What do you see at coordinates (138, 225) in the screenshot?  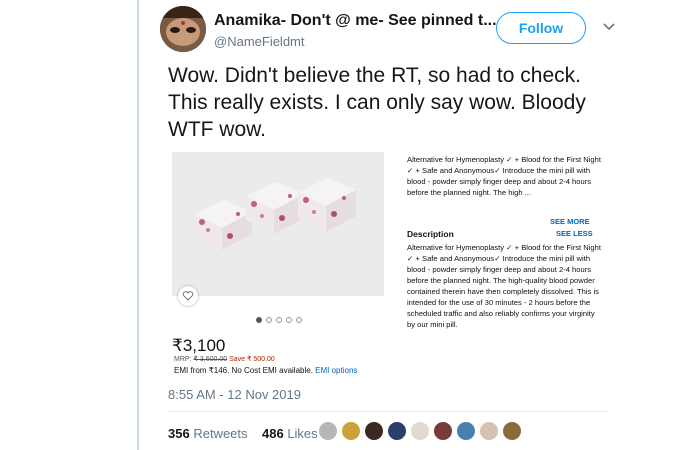 I see `thread-rail` at bounding box center [138, 225].